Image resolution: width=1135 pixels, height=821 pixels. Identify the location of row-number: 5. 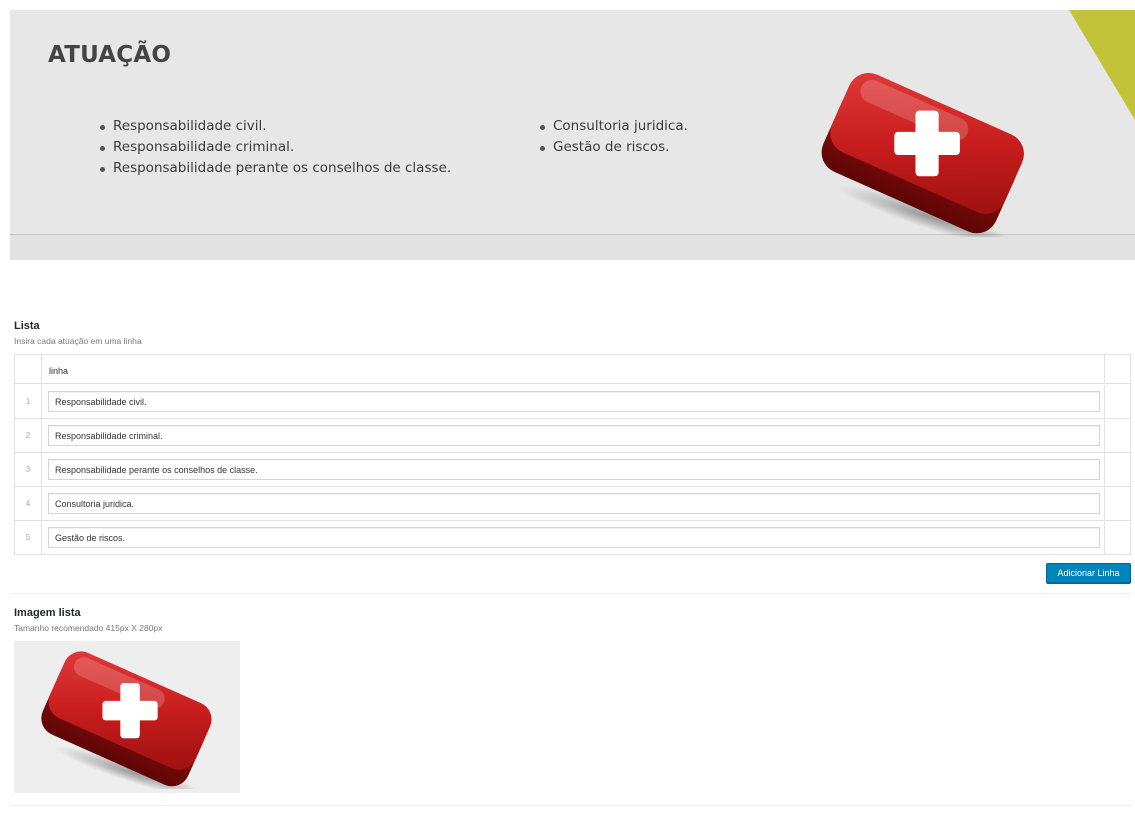
(28, 538).